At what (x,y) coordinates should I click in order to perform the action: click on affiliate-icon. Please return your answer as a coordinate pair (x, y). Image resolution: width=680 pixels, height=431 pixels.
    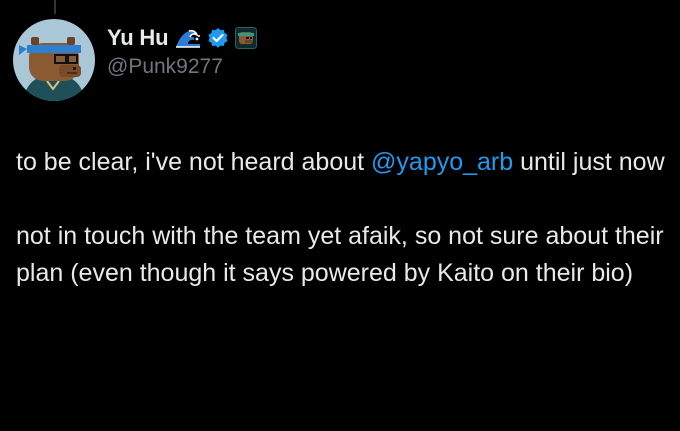
    Looking at the image, I should click on (246, 38).